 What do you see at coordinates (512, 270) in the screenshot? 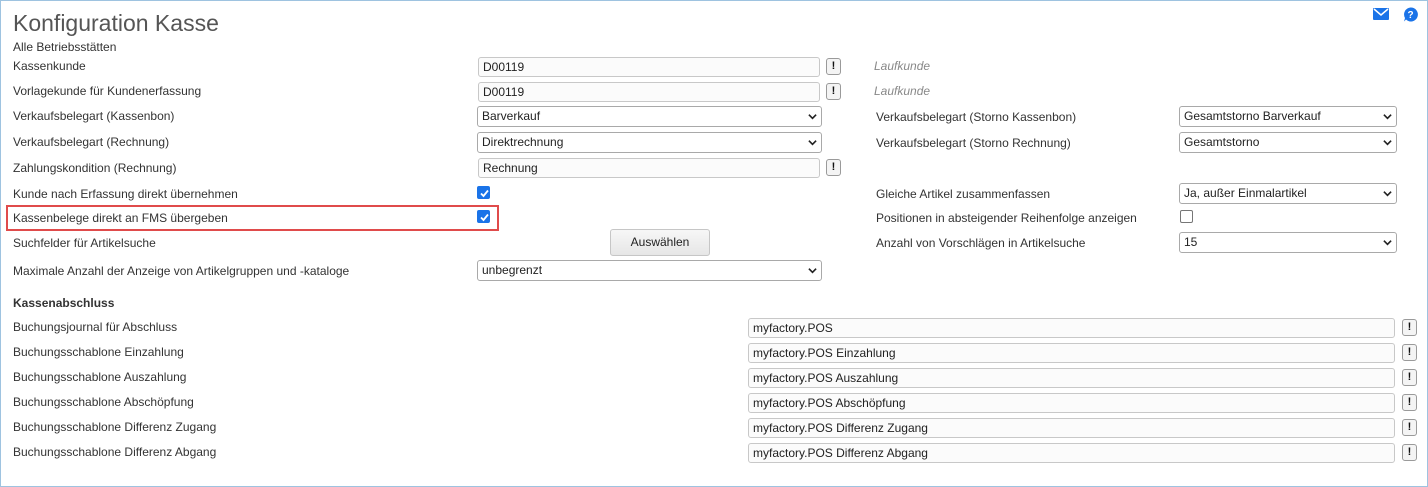
I see `max-anzeige-value: unbegrenzt` at bounding box center [512, 270].